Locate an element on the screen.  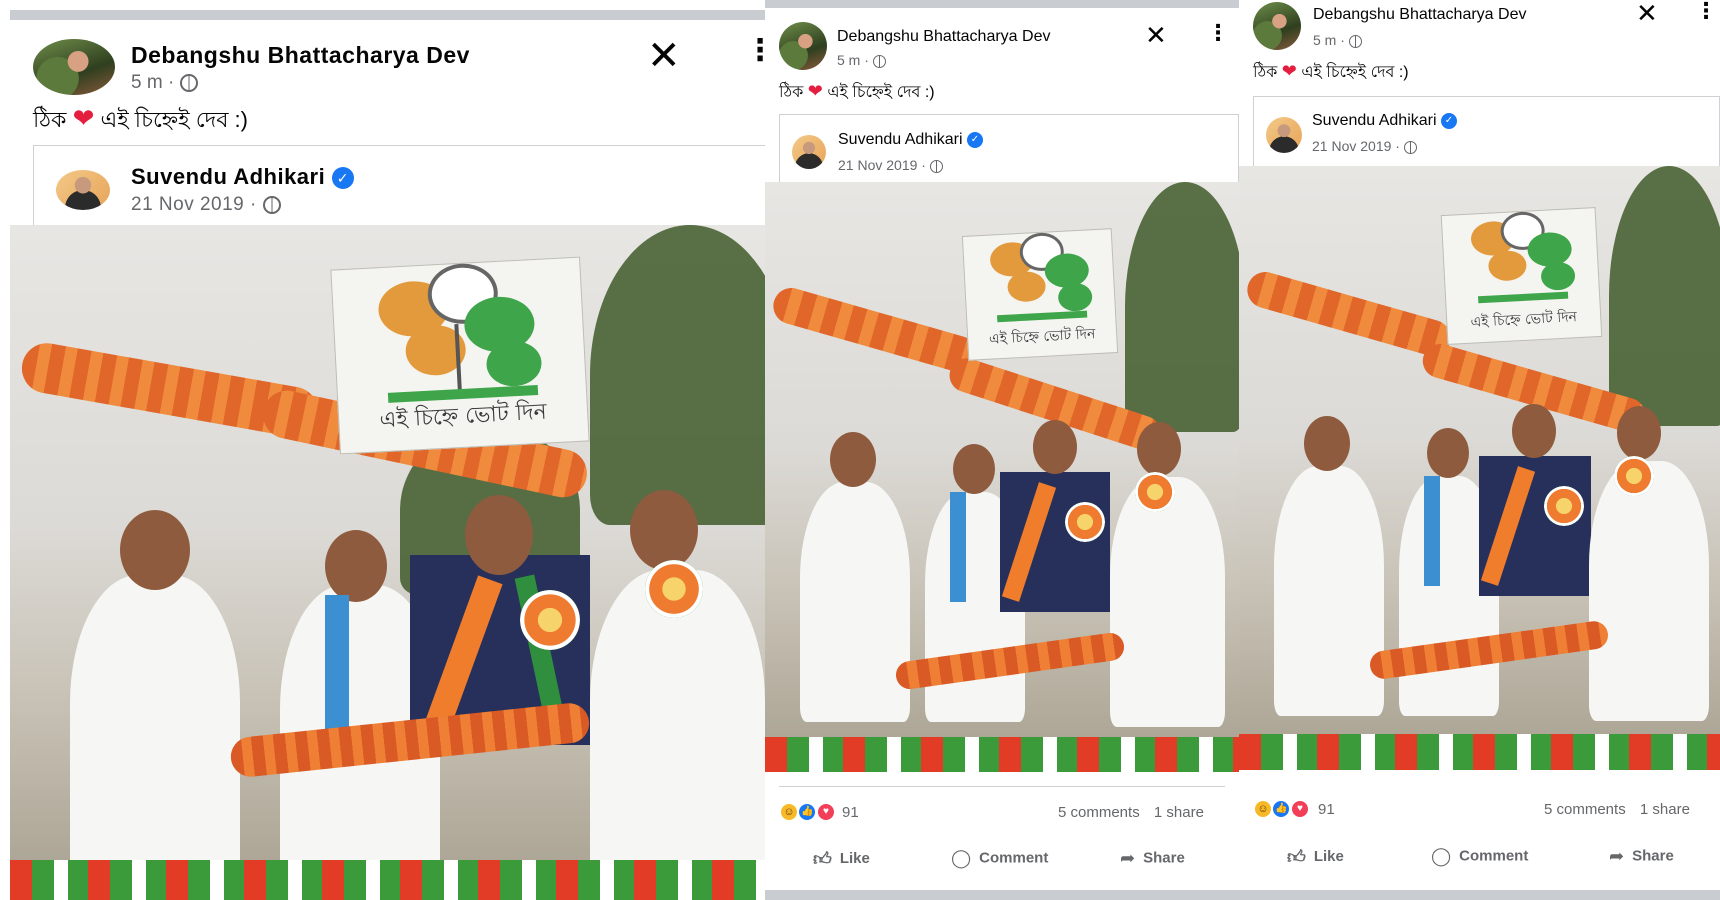
comment-label: Comment is located at coordinates (1494, 856).